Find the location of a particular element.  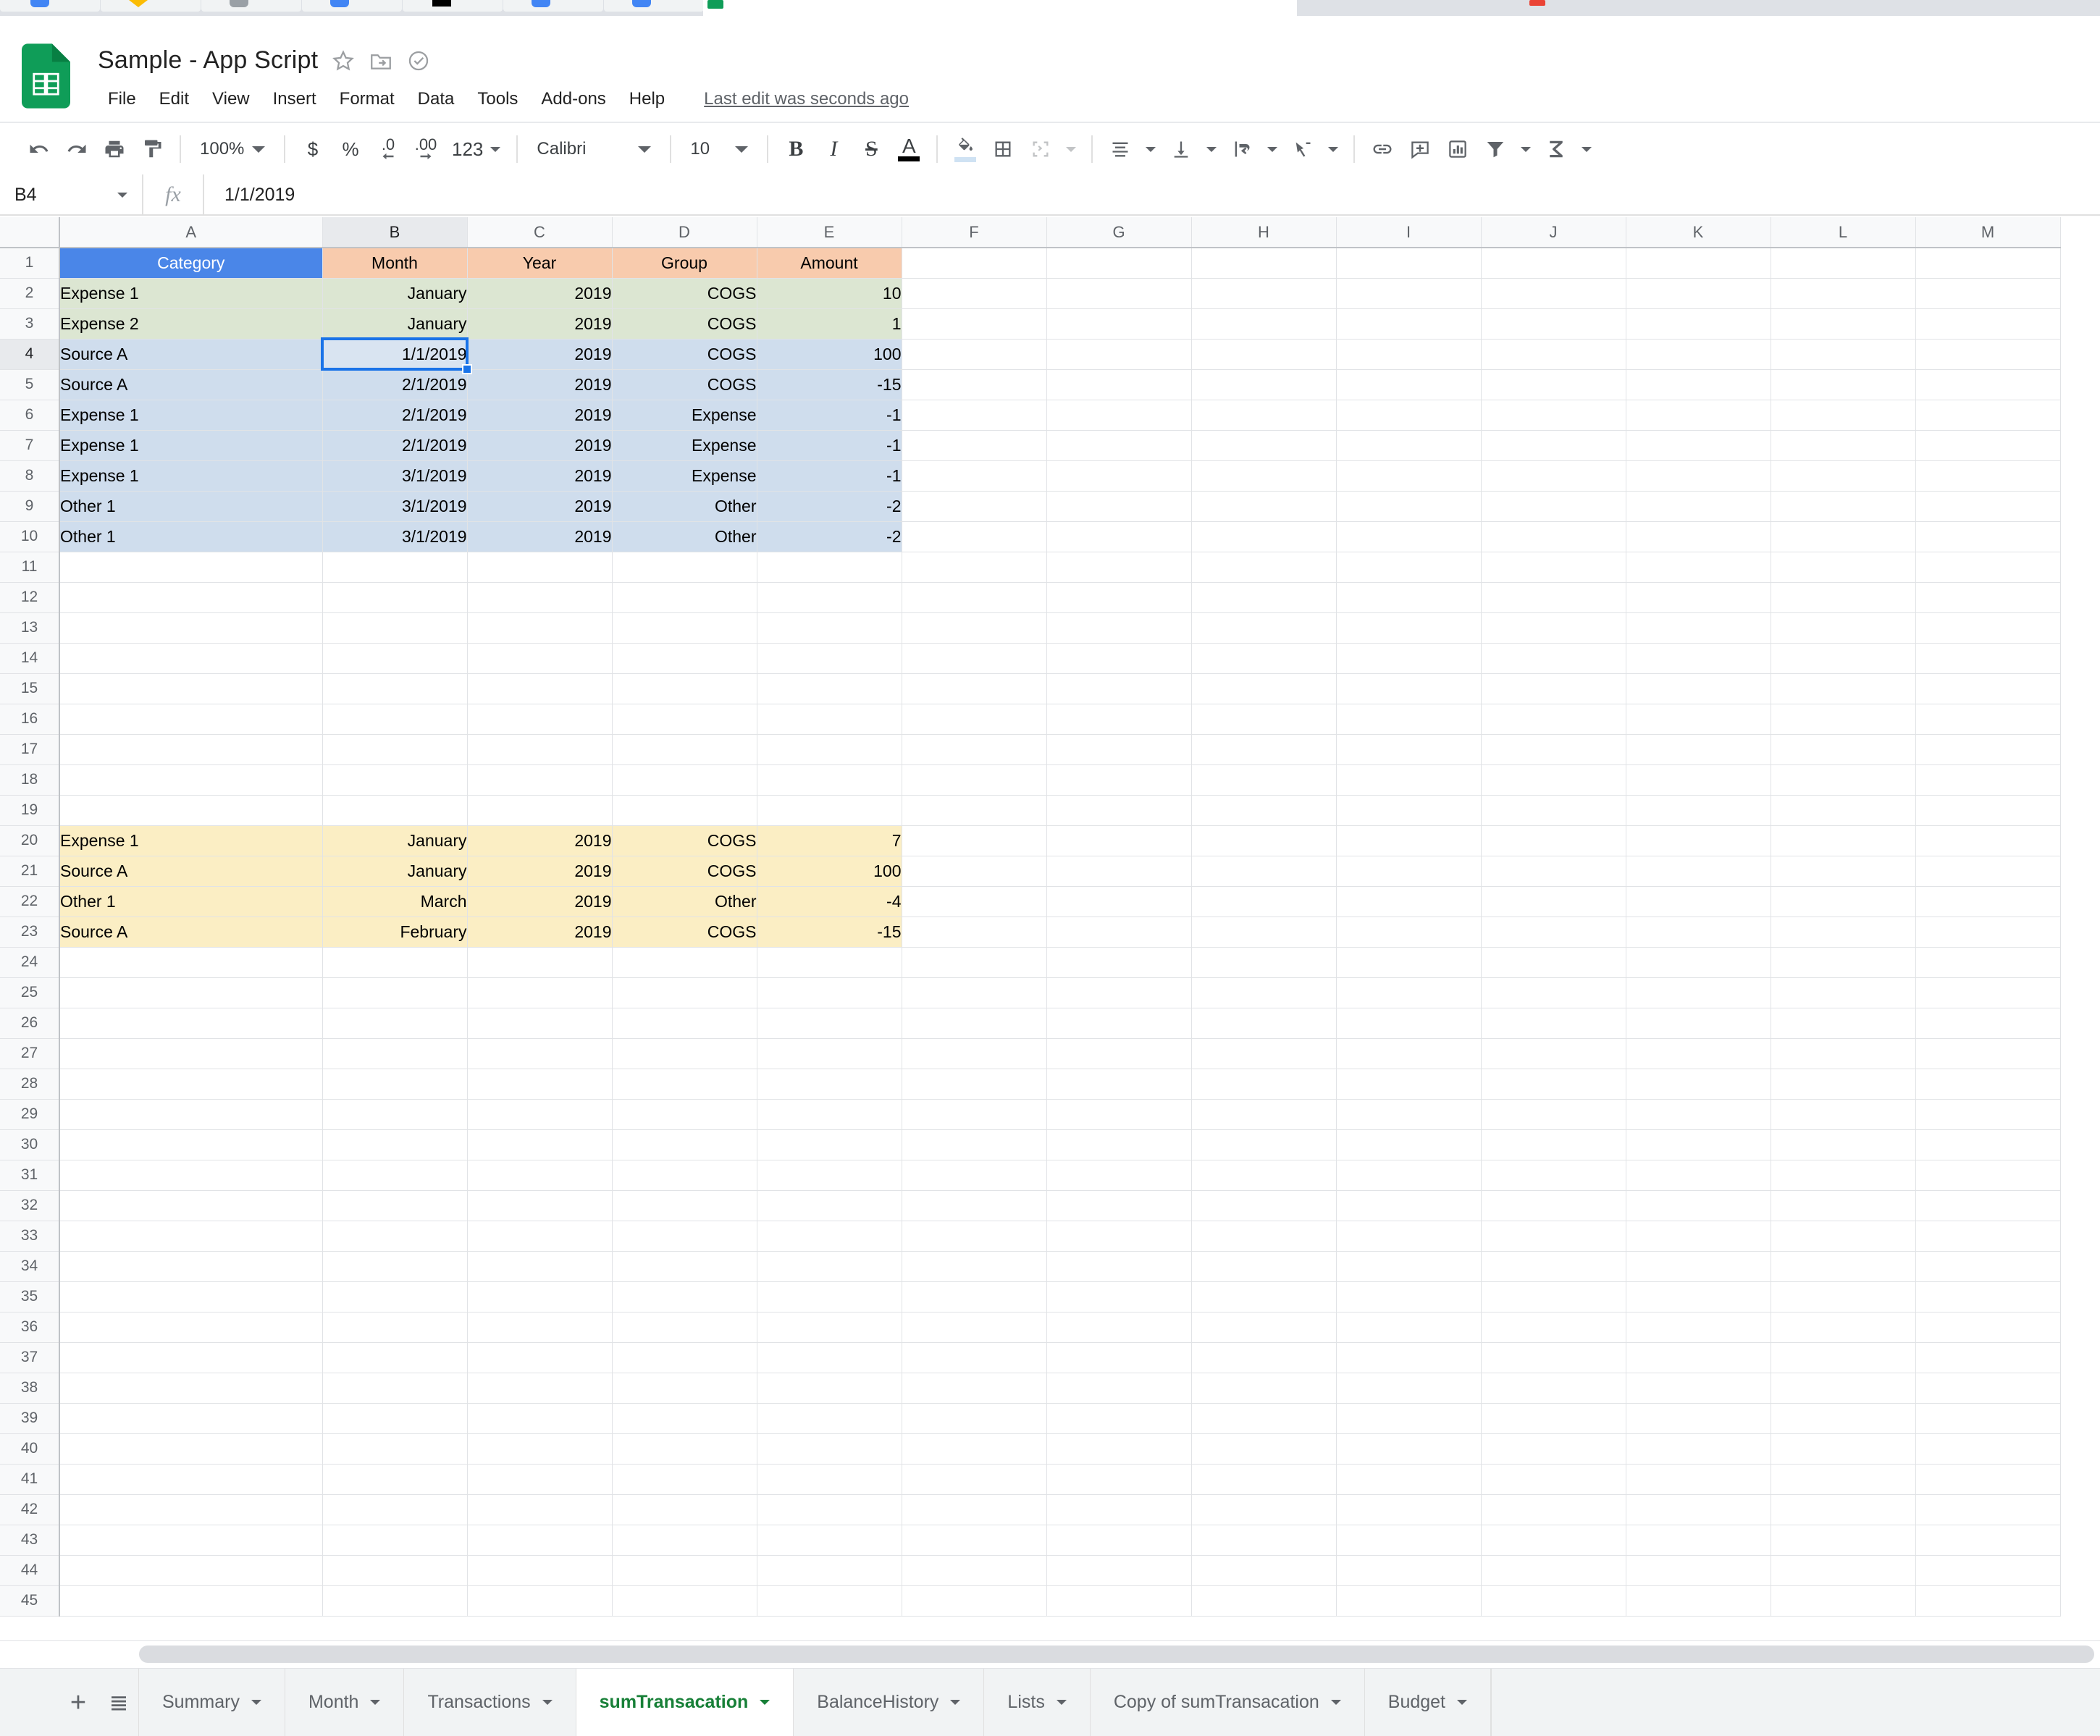

row-header-28: 28 is located at coordinates (30, 1084).